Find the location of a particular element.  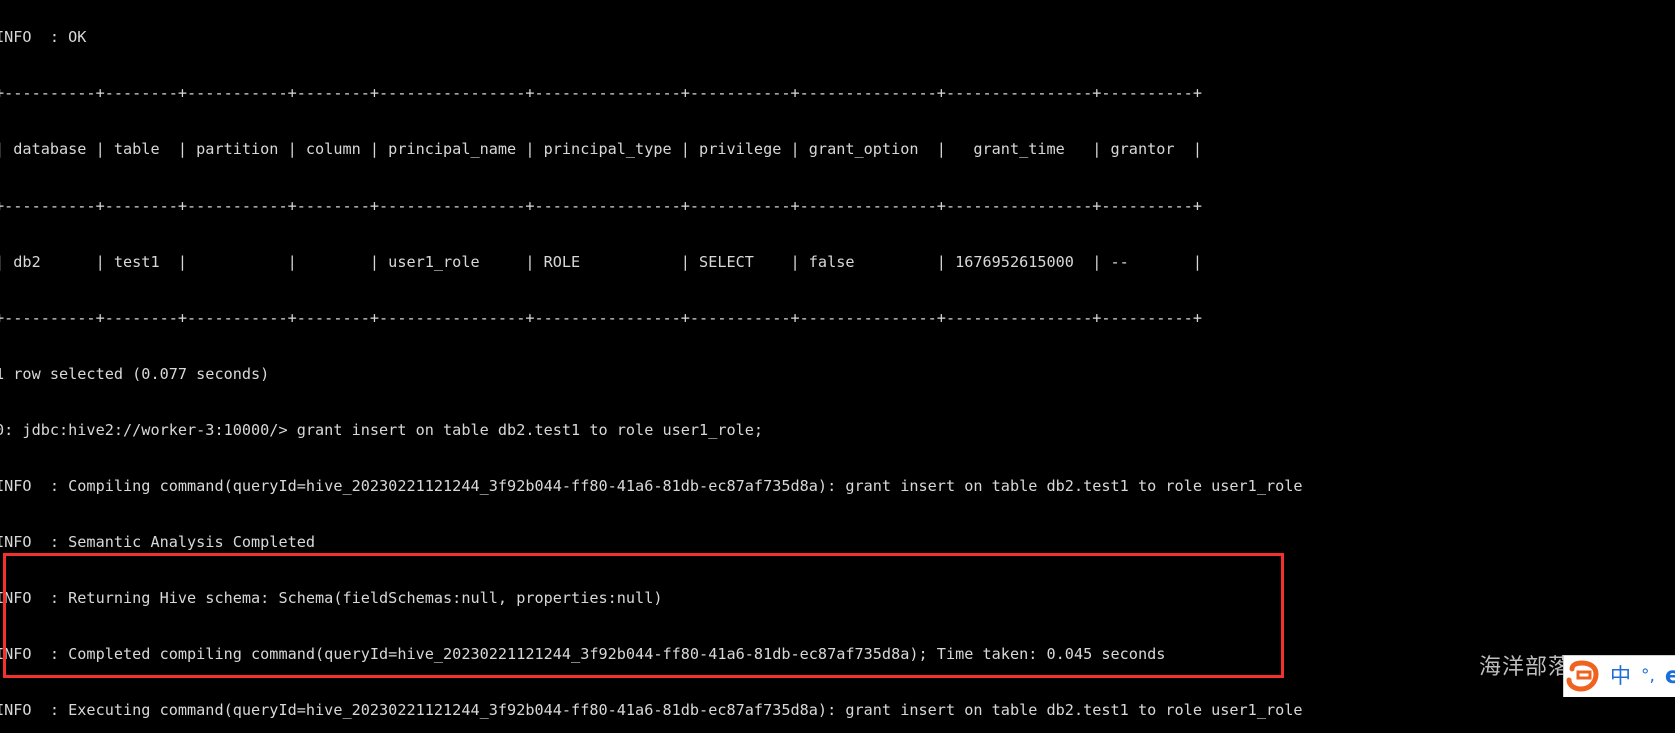

ime-mode-label: 中 is located at coordinates (1620, 676).